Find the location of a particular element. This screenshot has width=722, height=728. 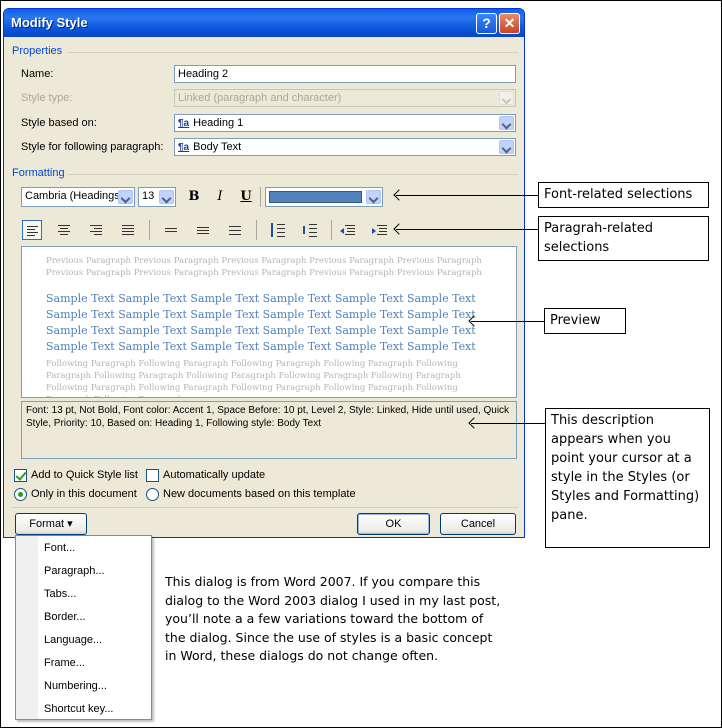

align-left-button is located at coordinates (32, 230).